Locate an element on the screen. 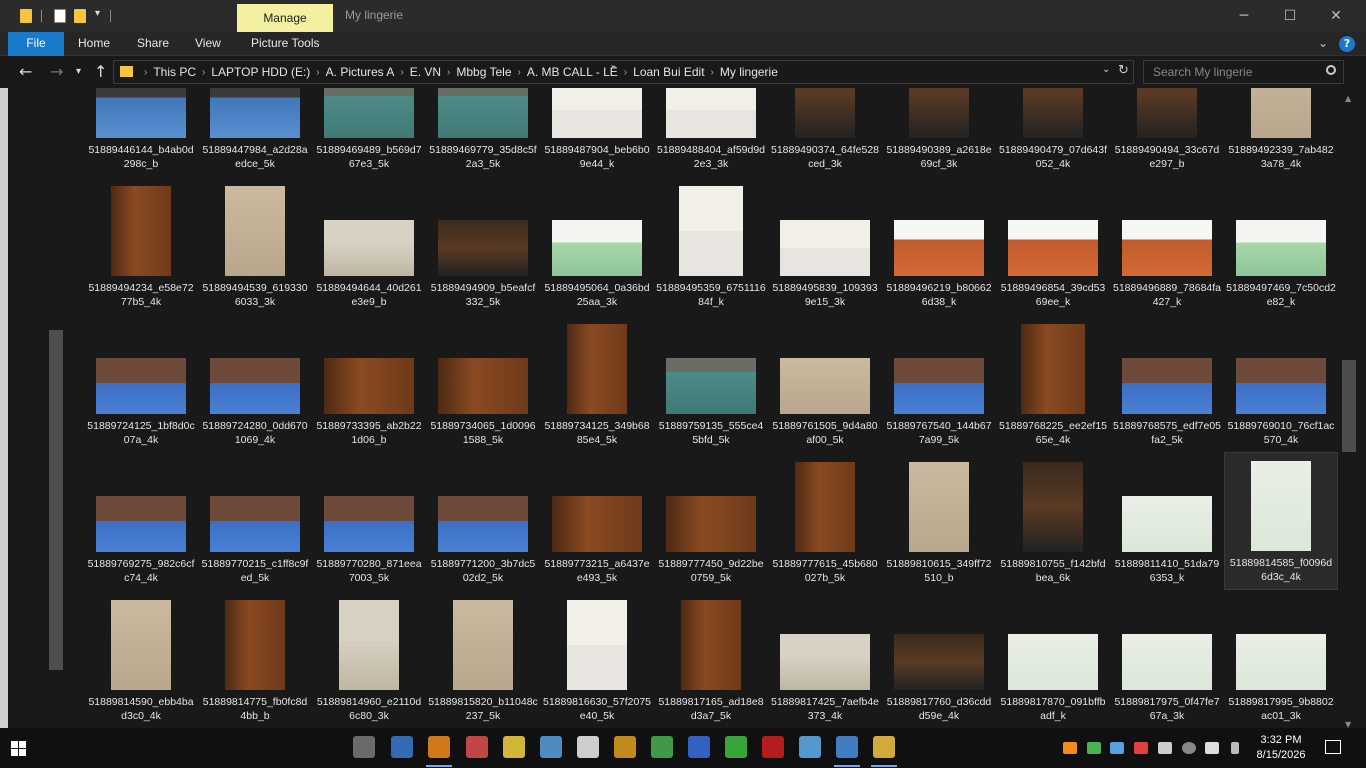 The width and height of the screenshot is (1366, 768). file-item: 51889814590_ebb4bad3c0_4k is located at coordinates (141, 659).